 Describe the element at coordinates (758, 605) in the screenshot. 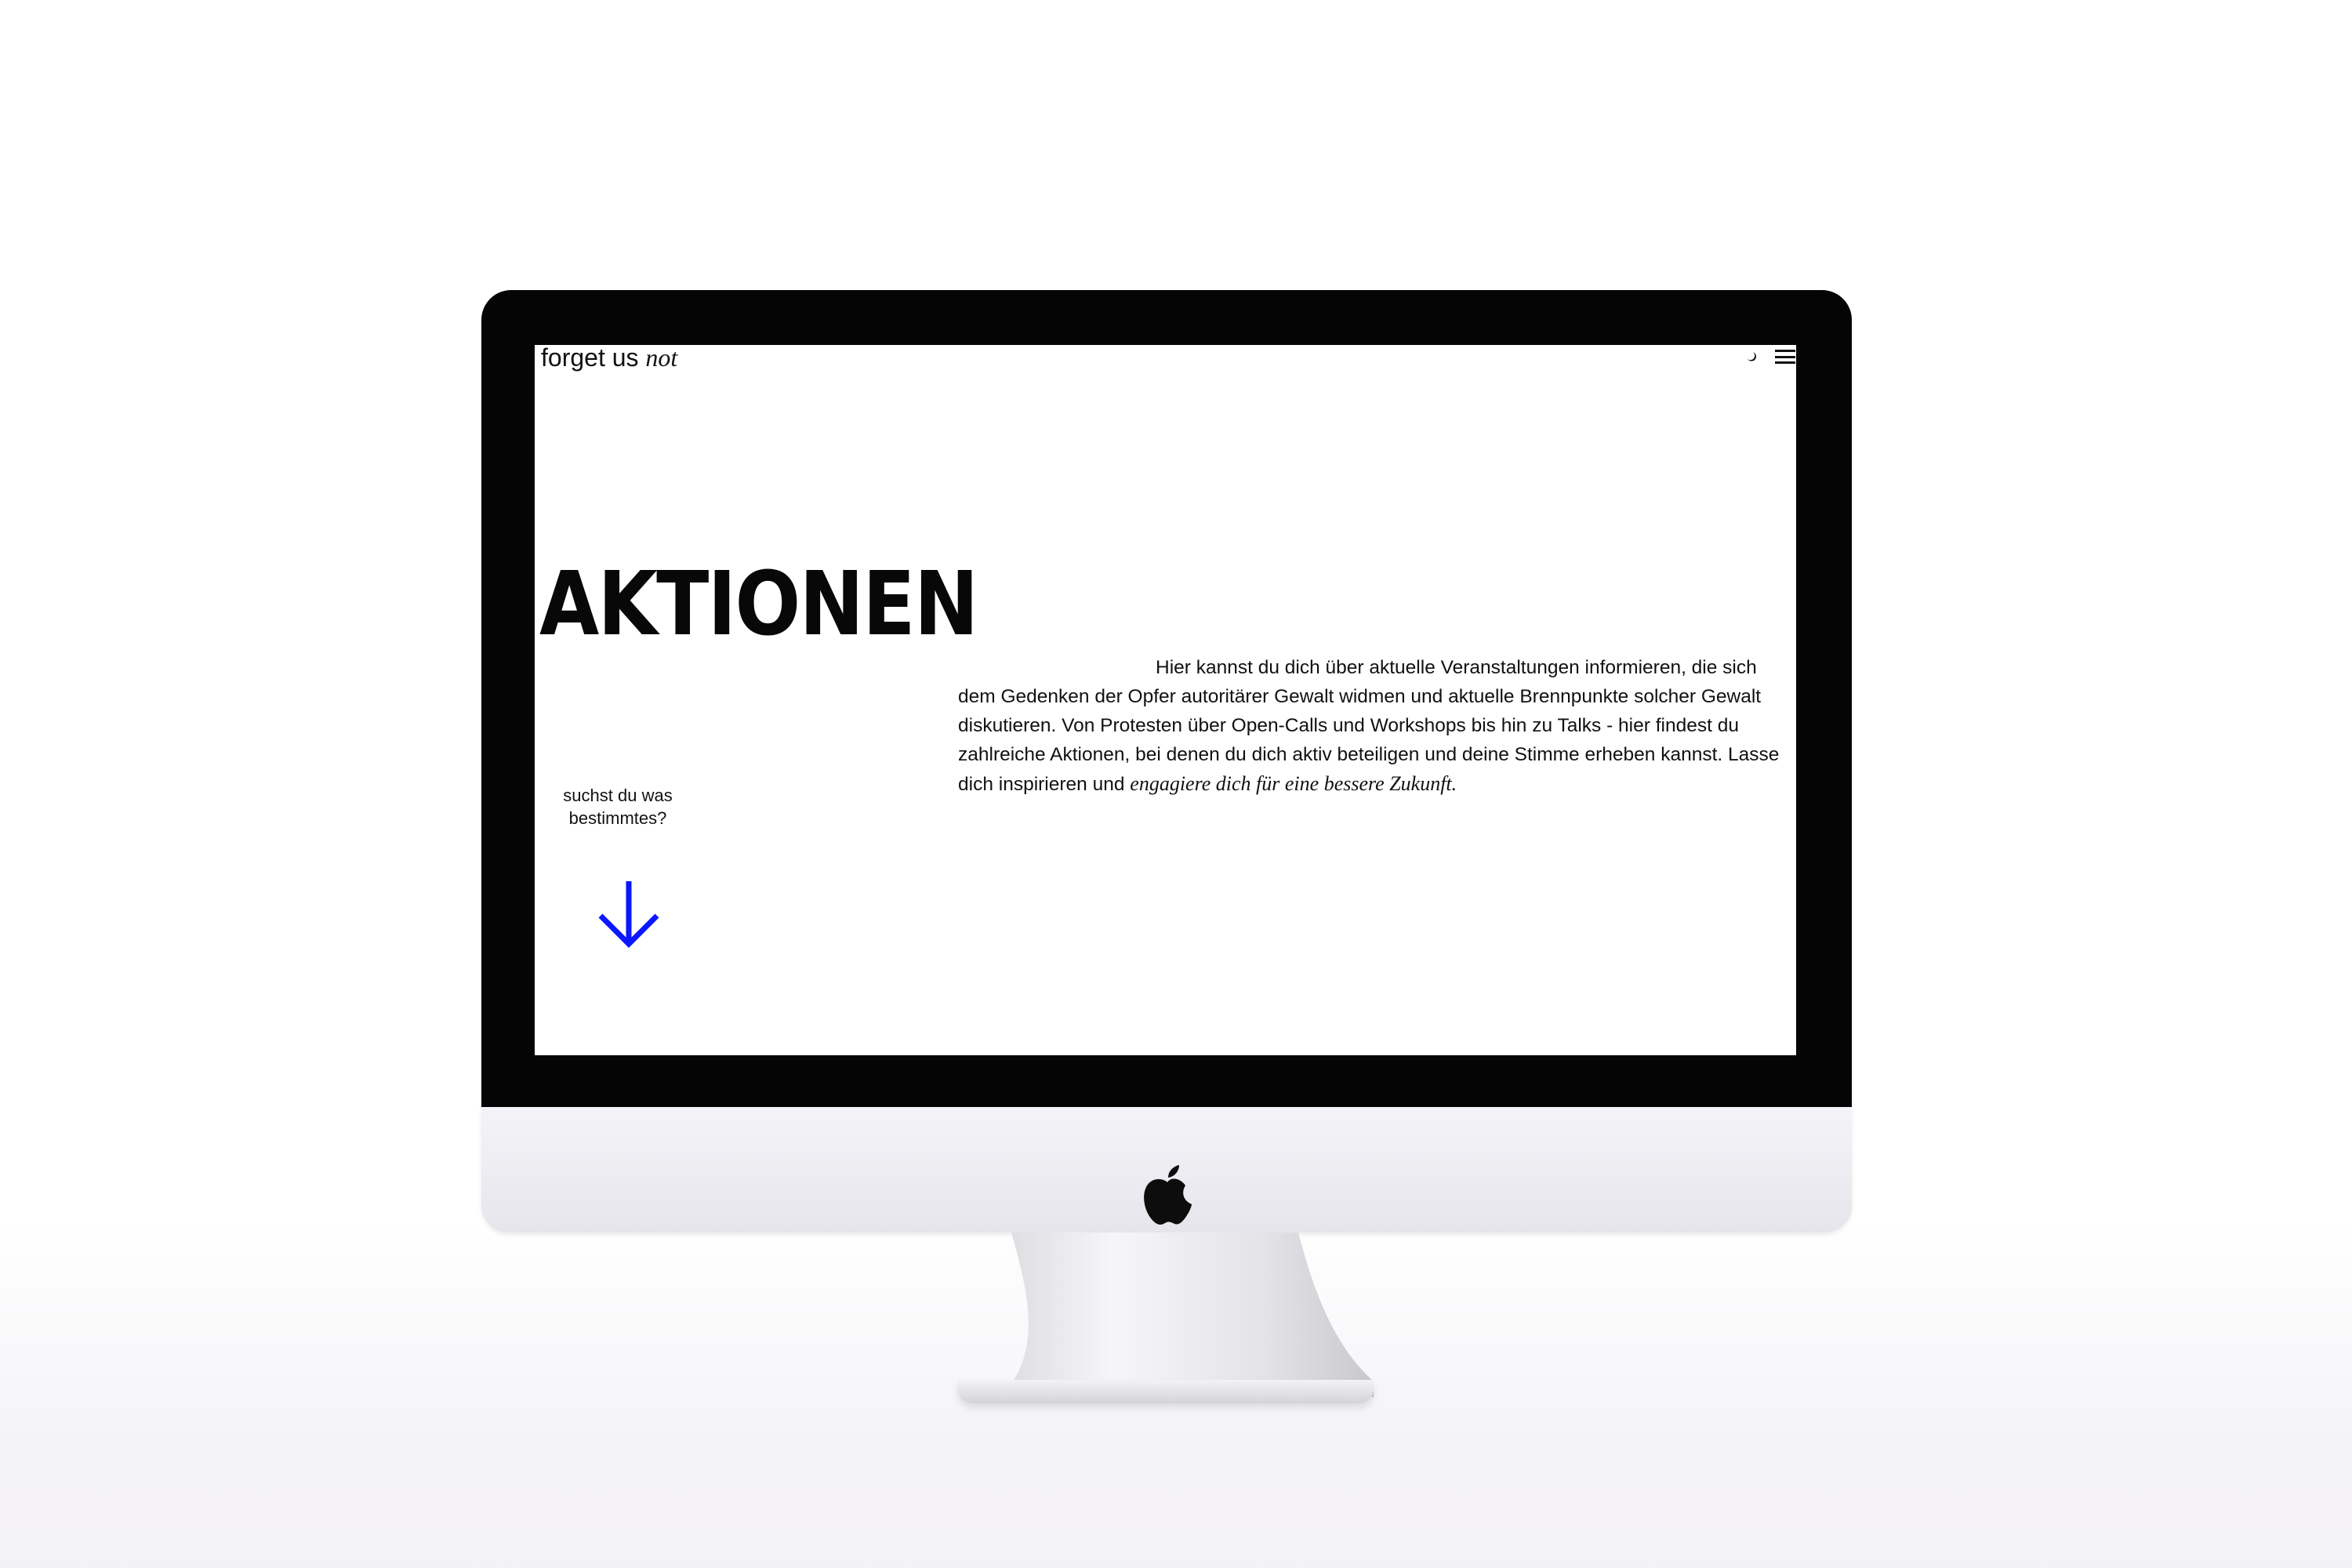

I see `page-title: AKTIONEN` at that location.